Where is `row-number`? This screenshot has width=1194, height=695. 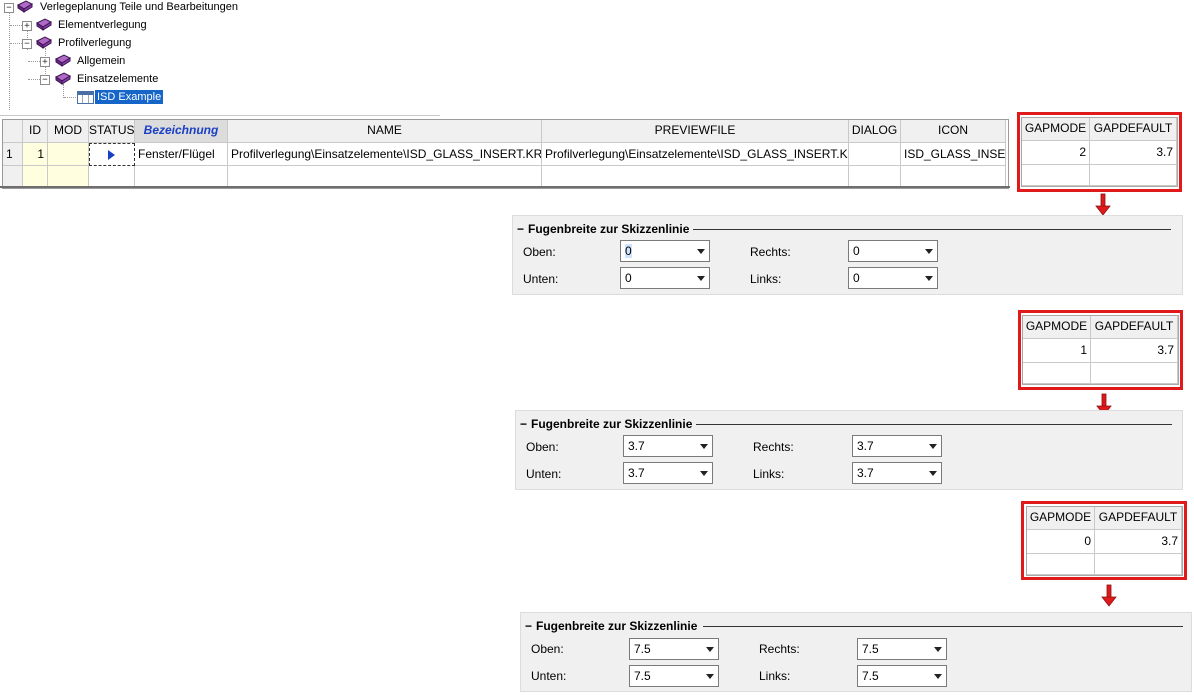 row-number is located at coordinates (13, 176).